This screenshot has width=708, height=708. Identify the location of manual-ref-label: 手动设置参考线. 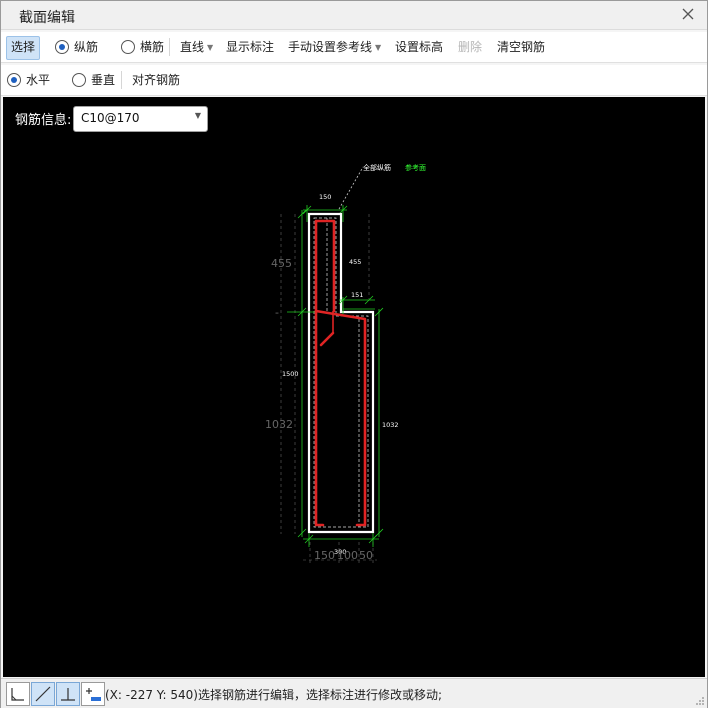
(330, 47).